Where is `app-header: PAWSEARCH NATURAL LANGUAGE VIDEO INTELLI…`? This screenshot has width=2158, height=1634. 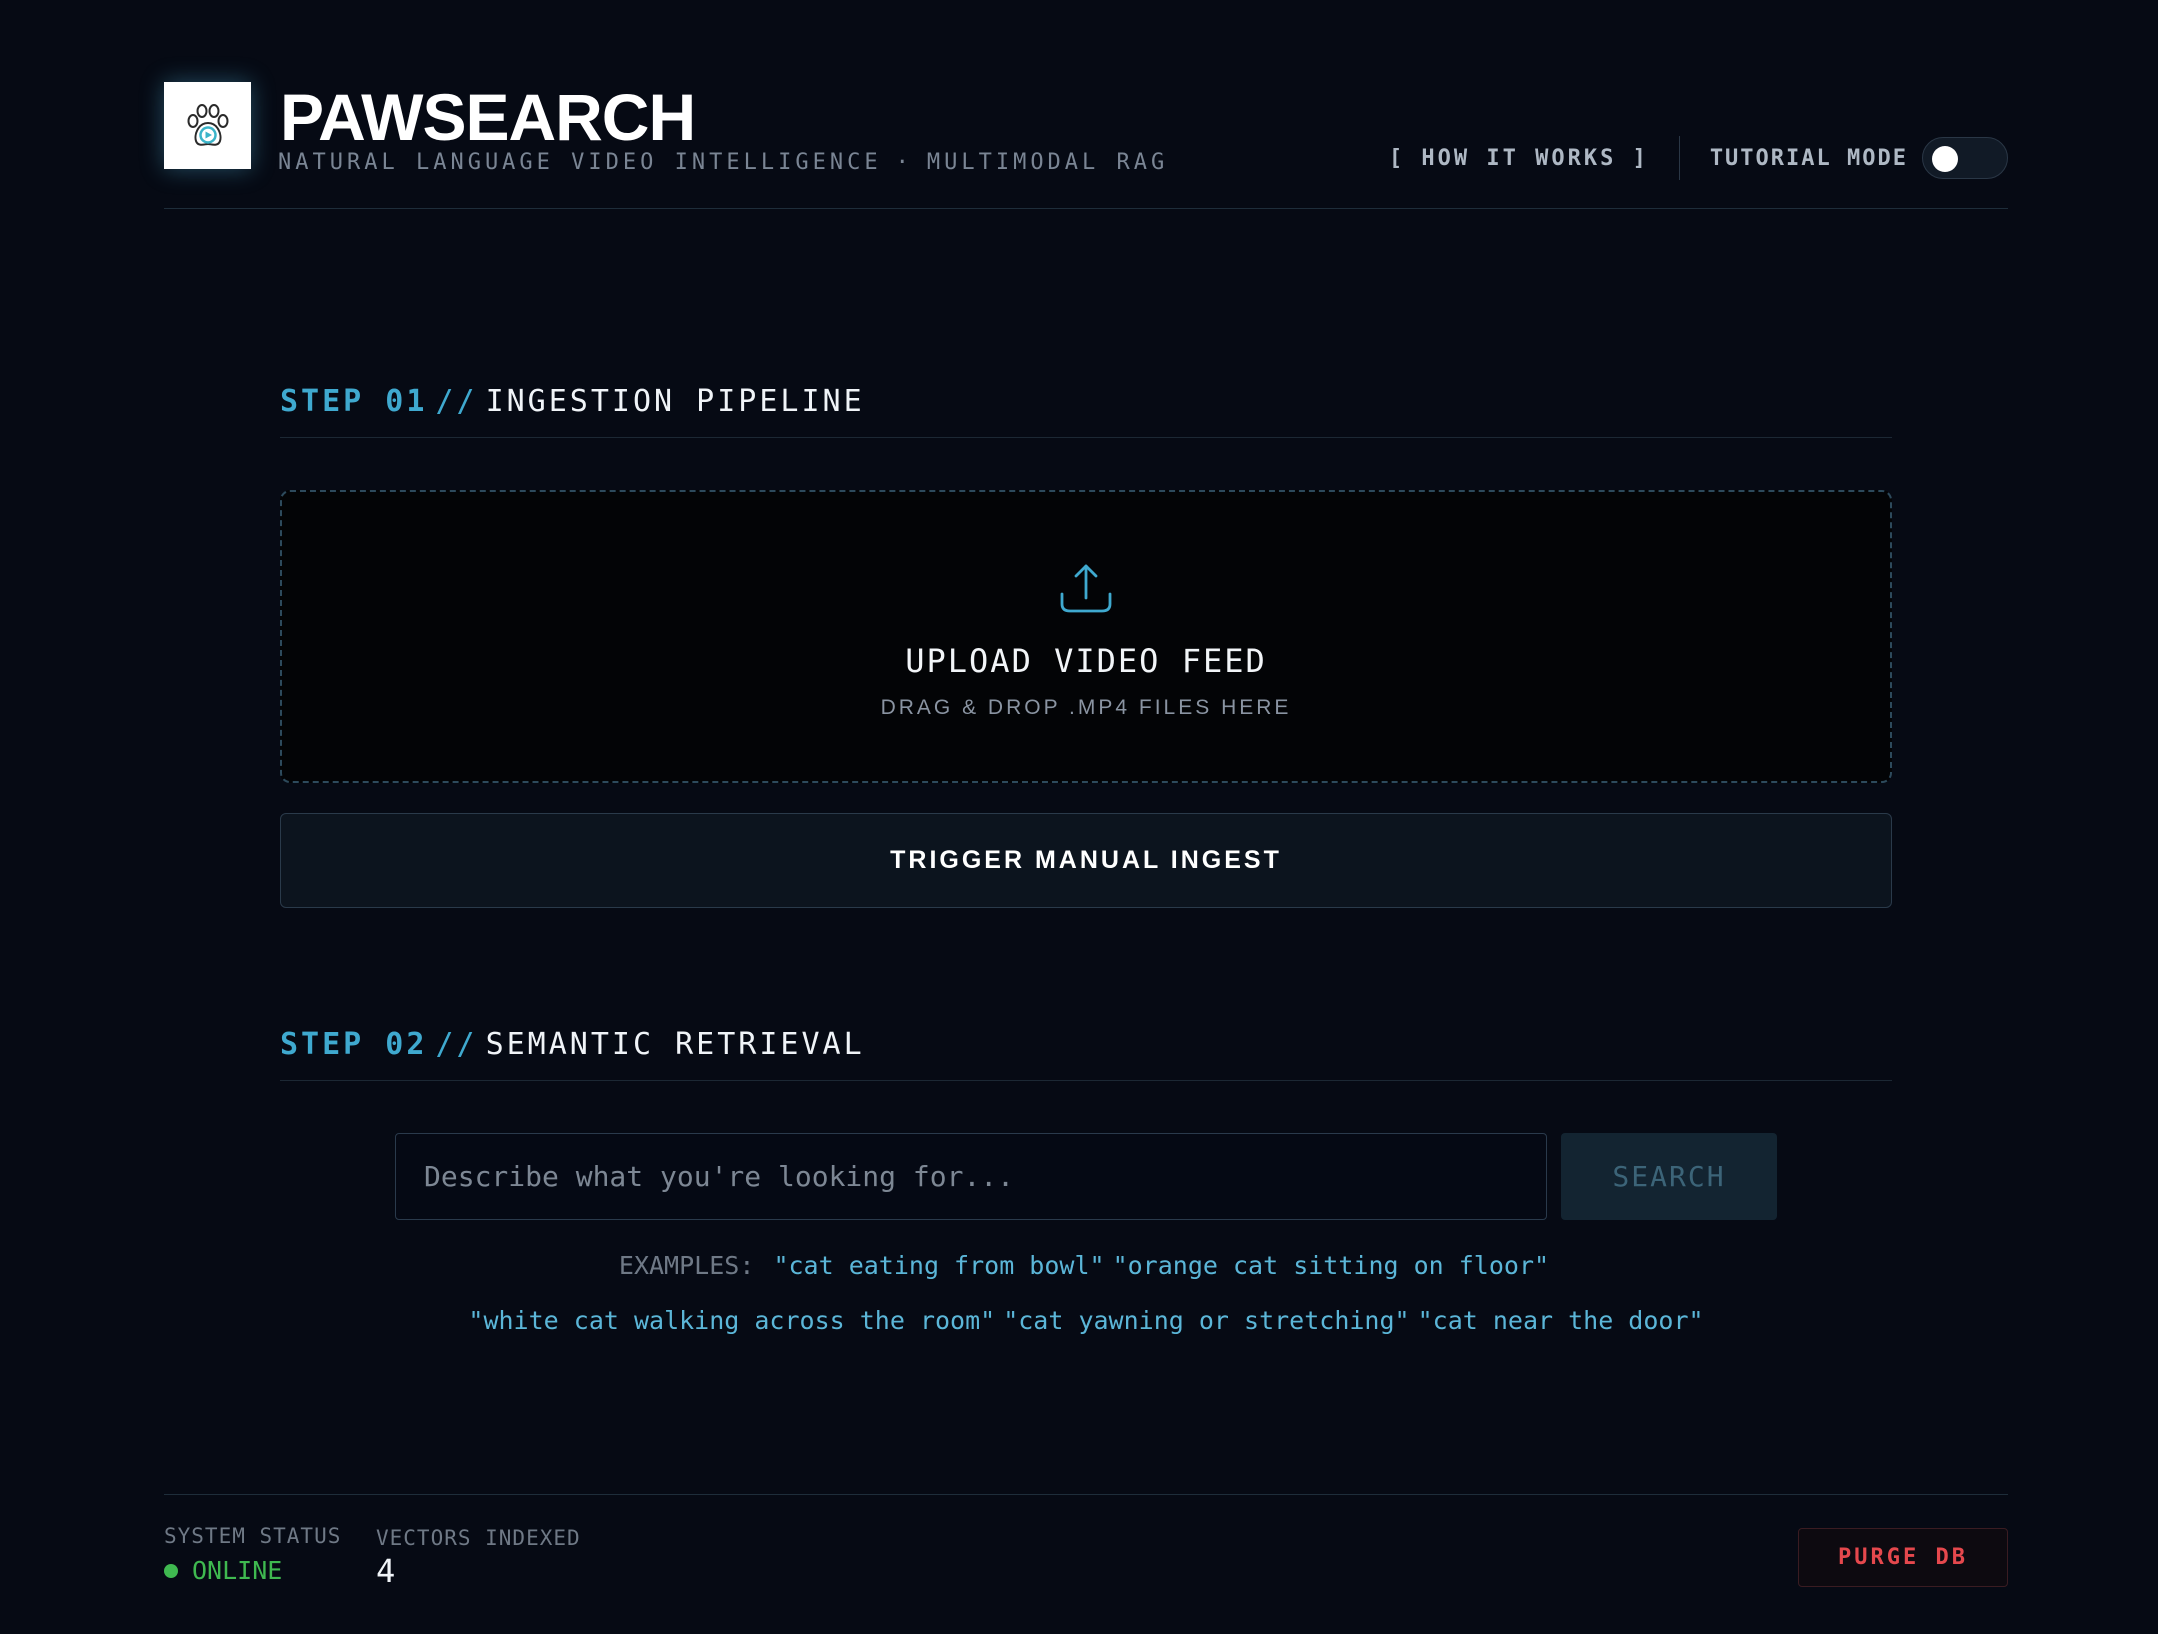
app-header: PAWSEARCH NATURAL LANGUAGE VIDEO INTELLI… is located at coordinates (1086, 140).